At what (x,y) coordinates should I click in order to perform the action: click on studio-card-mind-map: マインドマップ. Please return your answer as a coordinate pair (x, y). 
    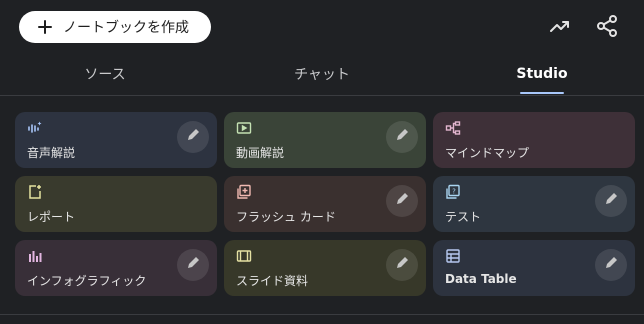
    Looking at the image, I should click on (534, 140).